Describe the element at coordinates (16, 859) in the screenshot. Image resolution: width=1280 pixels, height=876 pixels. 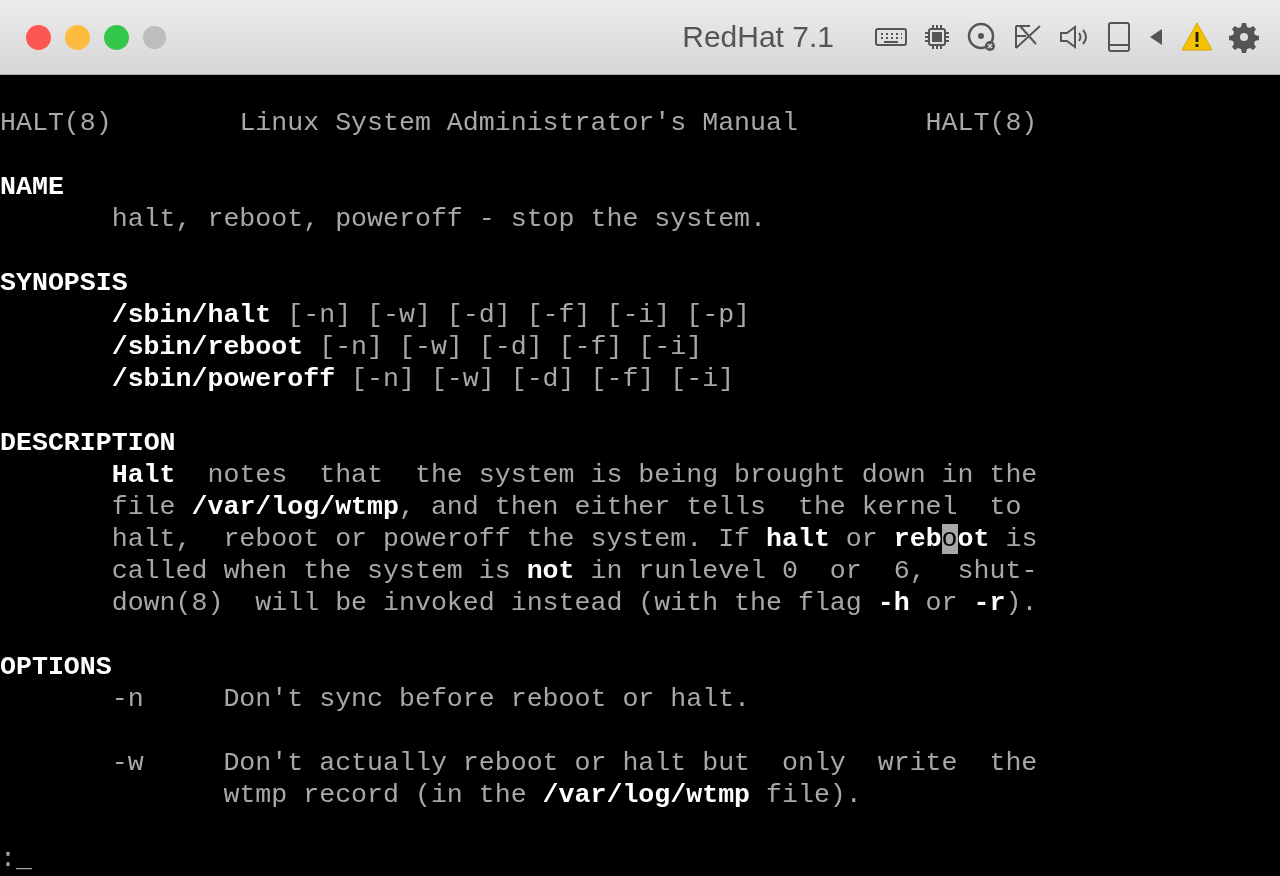
I see `pager-prompt: :_` at that location.